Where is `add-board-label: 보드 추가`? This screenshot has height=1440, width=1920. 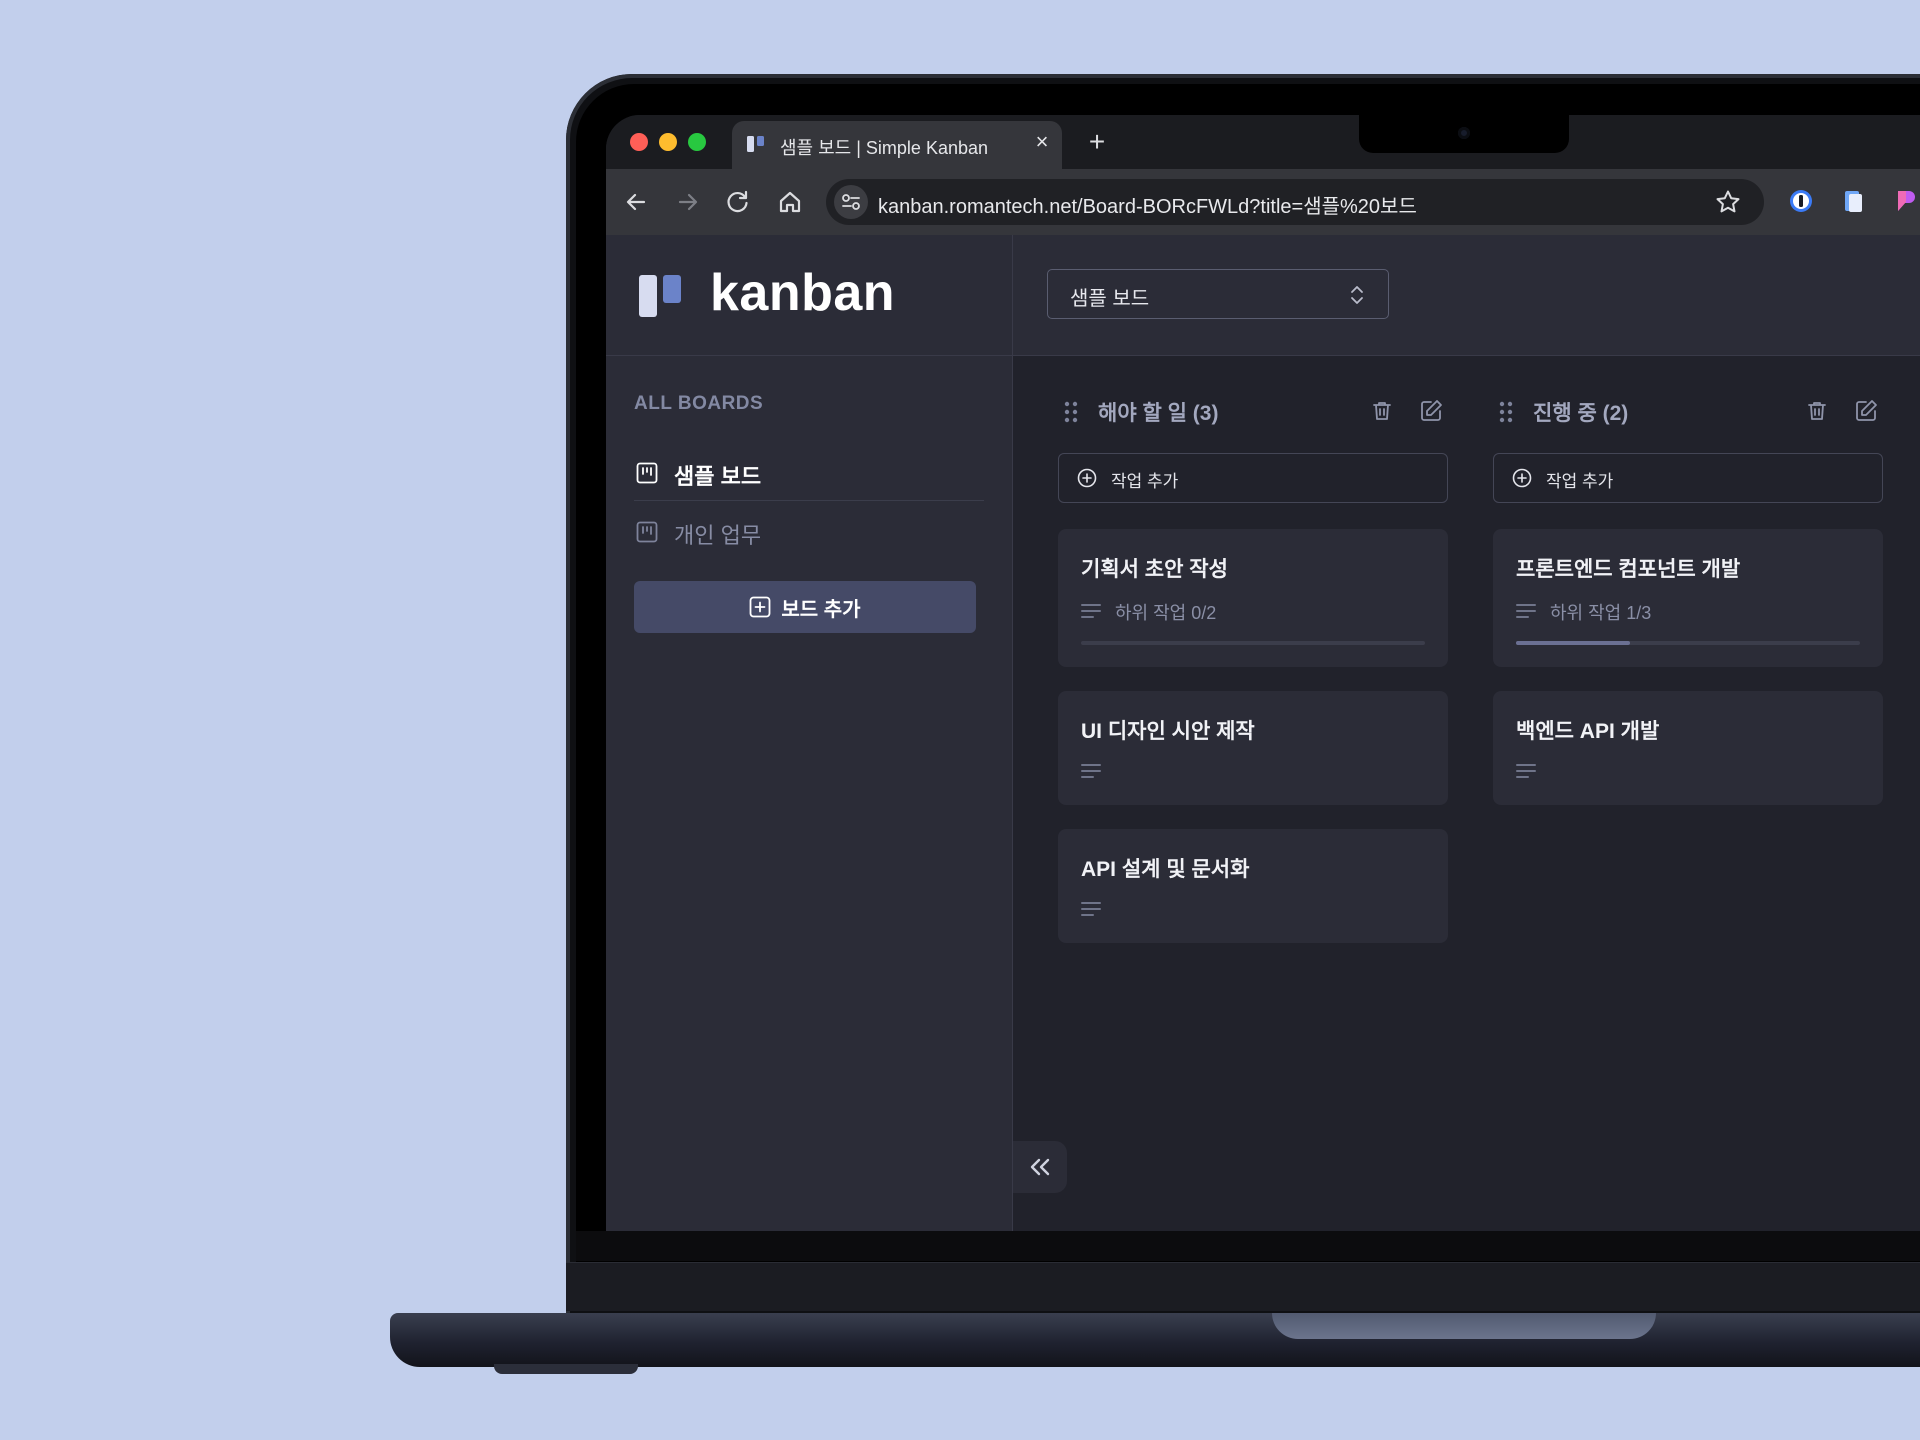 add-board-label: 보드 추가 is located at coordinates (821, 609).